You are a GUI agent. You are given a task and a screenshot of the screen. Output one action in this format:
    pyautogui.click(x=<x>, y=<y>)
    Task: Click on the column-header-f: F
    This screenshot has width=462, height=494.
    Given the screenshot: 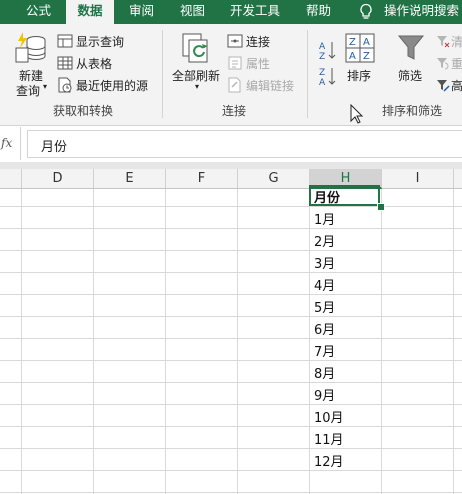 What is the action you would take?
    pyautogui.click(x=202, y=179)
    